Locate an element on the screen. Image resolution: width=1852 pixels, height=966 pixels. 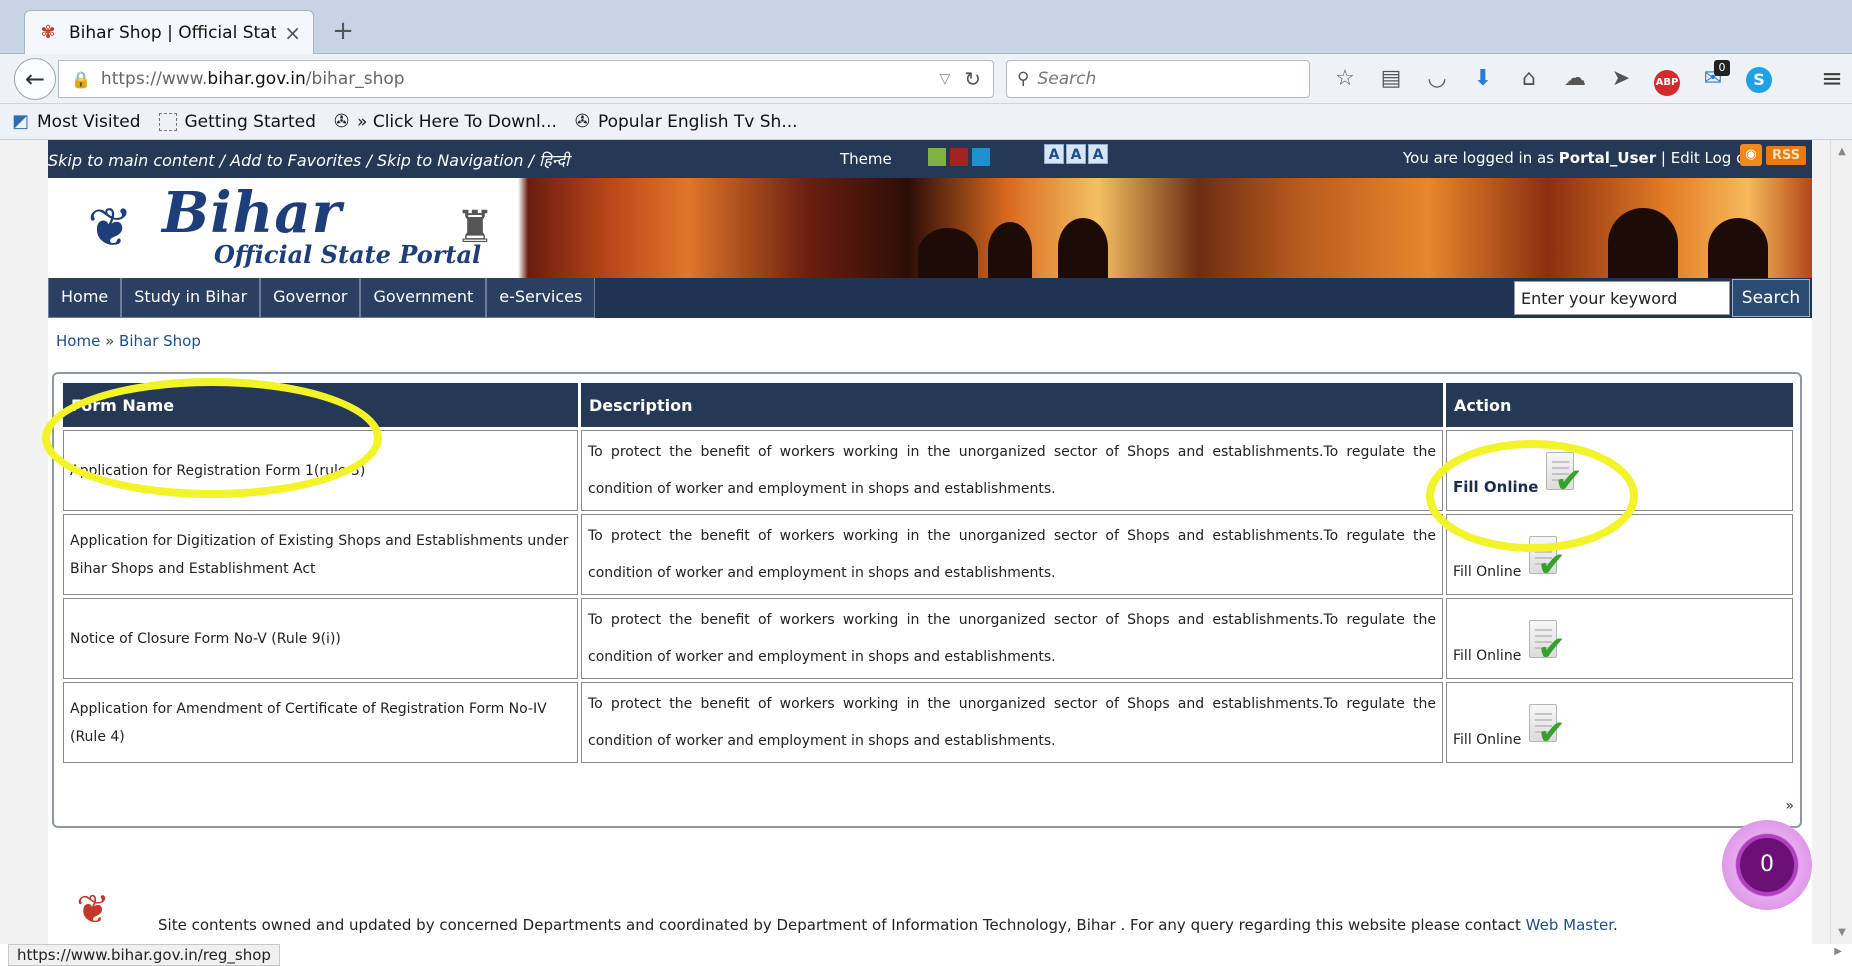
logo-subtitle: Official State Portal is located at coordinates (348, 254).